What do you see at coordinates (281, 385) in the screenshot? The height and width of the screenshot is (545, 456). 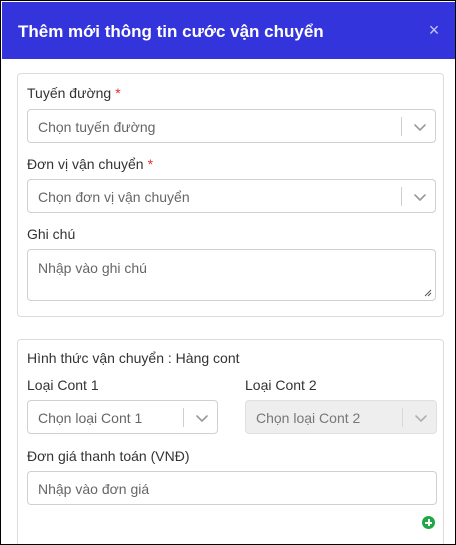 I see `cont2-label: Loại Cont 2` at bounding box center [281, 385].